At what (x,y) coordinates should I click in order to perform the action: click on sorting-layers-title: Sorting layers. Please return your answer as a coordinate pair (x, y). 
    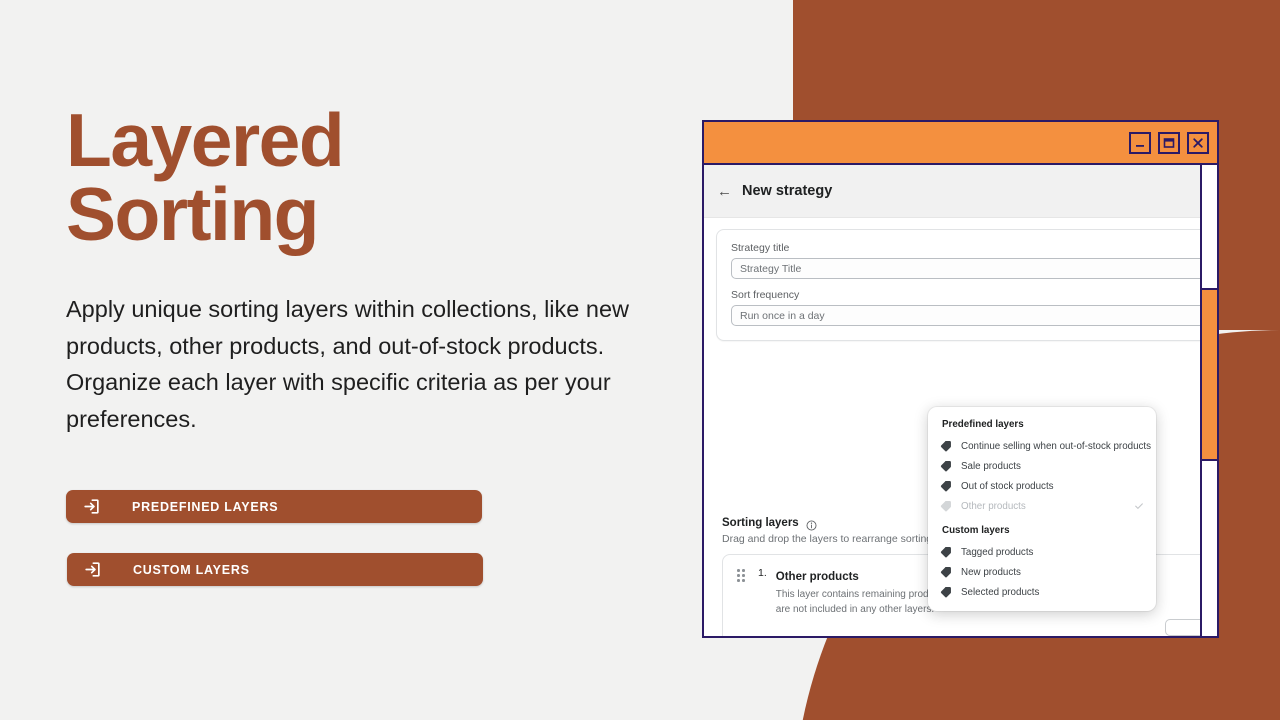
    Looking at the image, I should click on (760, 523).